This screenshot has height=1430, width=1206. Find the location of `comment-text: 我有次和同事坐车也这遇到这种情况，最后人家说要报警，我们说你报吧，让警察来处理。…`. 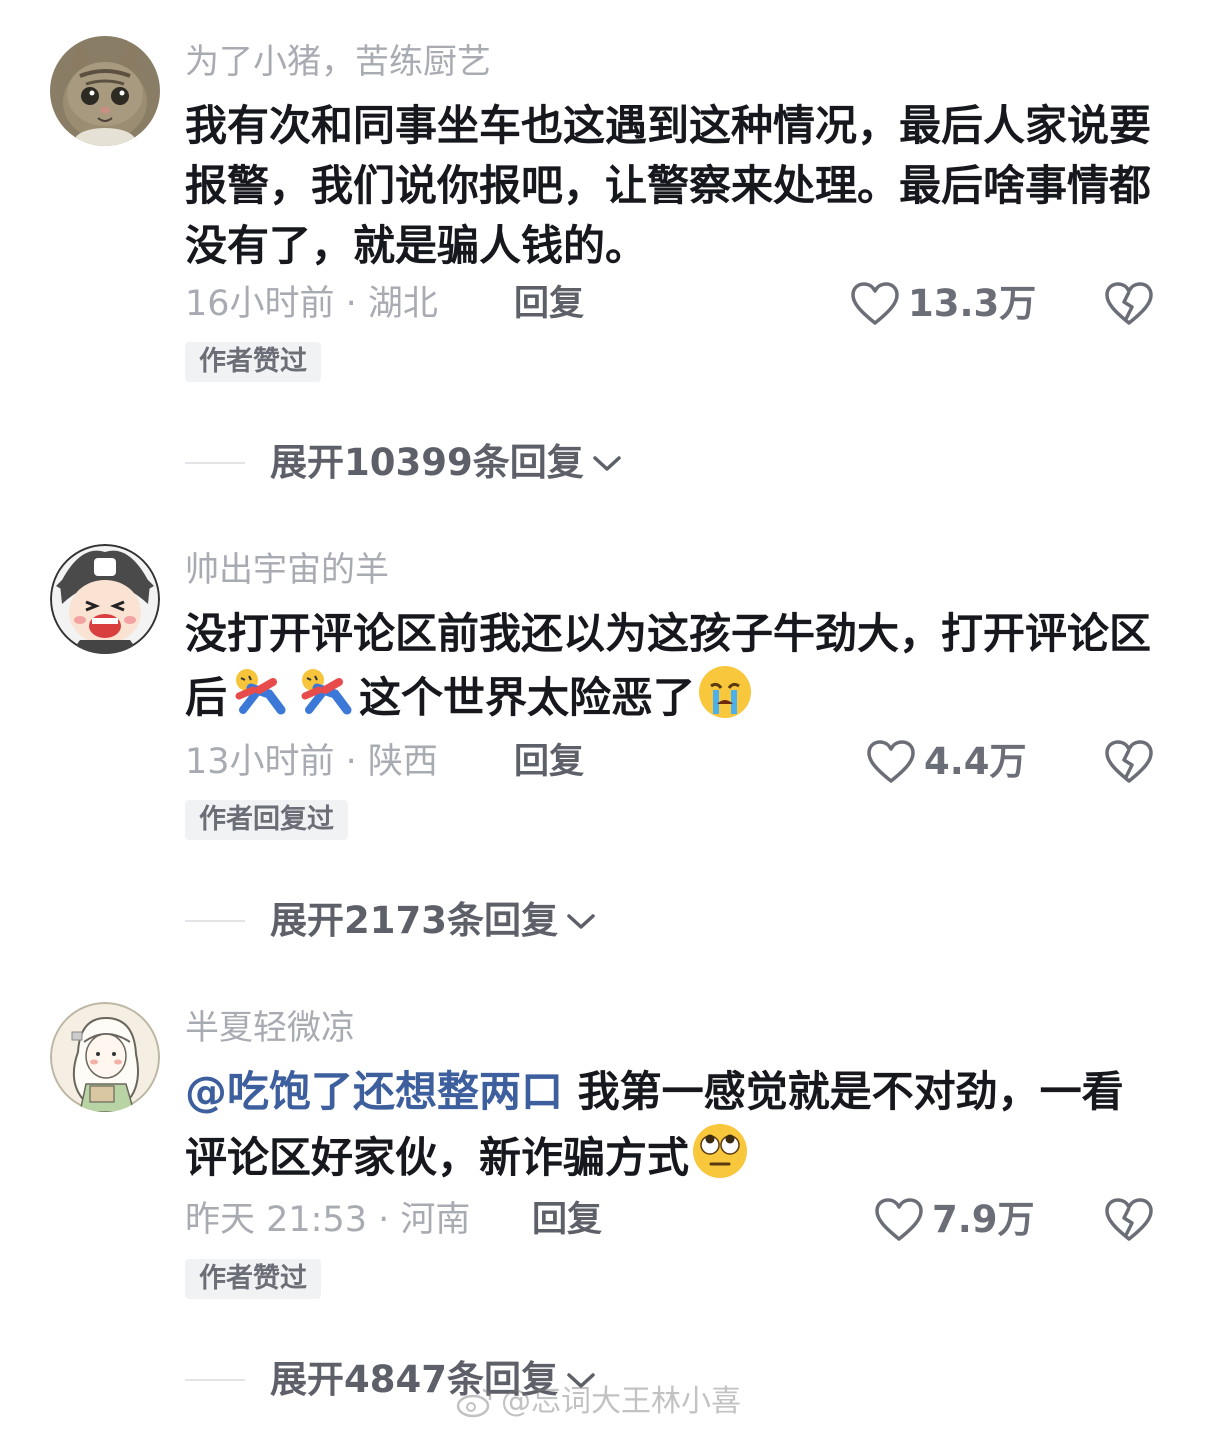

comment-text: 我有次和同事坐车也这遇到这种情况，最后人家说要报警，我们说你报吧，让警察来处理。… is located at coordinates (668, 185).